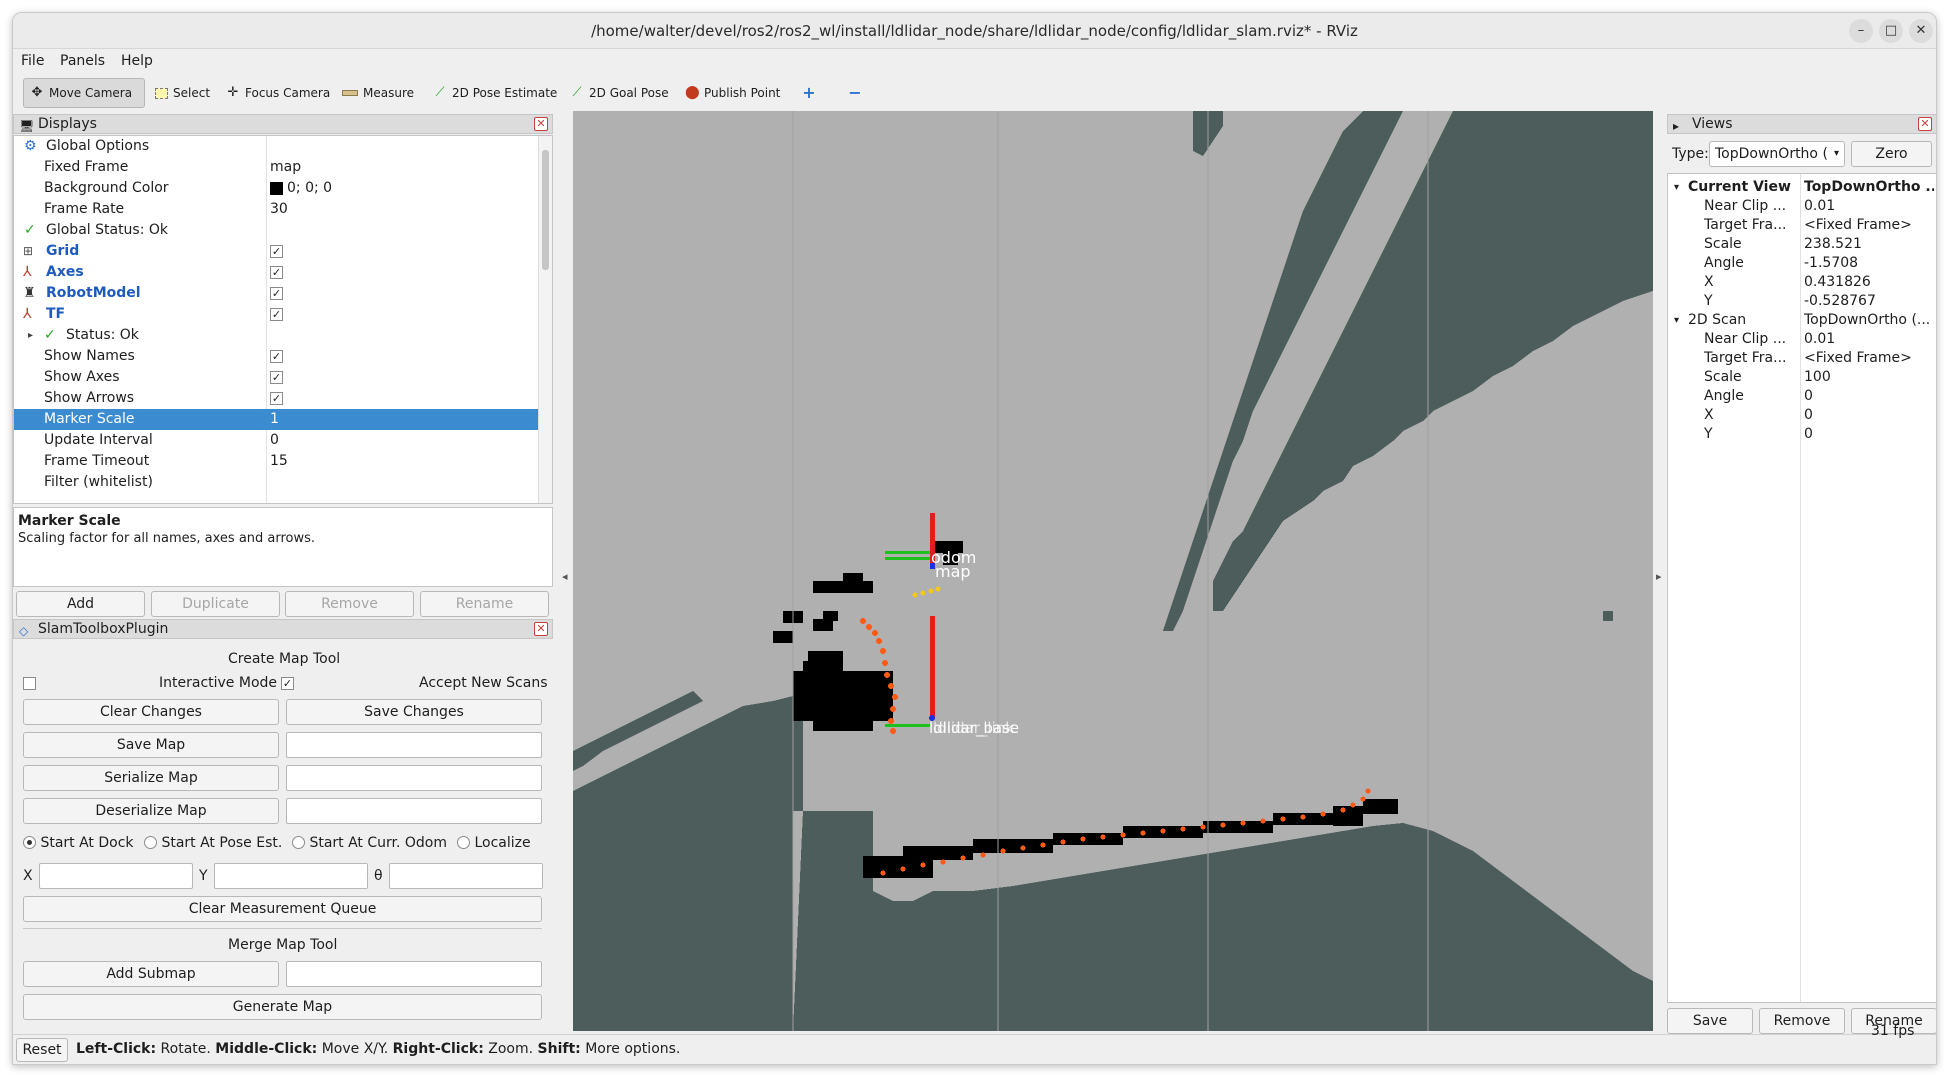 The width and height of the screenshot is (1948, 1077). I want to click on tree-row-robotmodel: ♜ RobotModel ✓, so click(283, 293).